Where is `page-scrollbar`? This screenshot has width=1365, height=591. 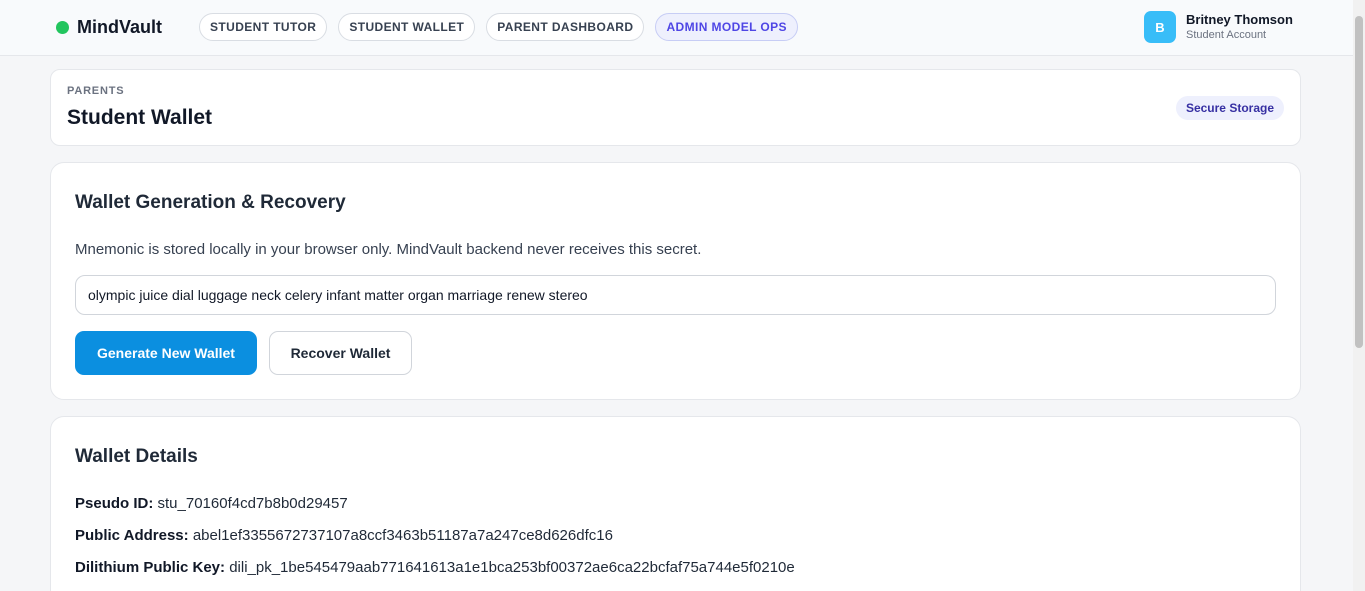
page-scrollbar is located at coordinates (1359, 295).